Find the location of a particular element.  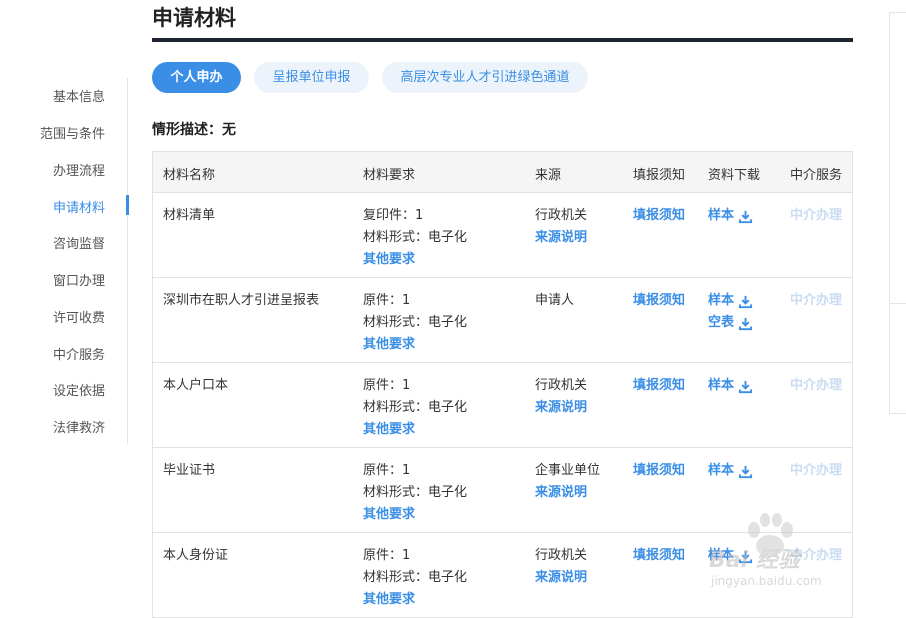

tab-unit-report: 呈报单位申报 is located at coordinates (311, 77).